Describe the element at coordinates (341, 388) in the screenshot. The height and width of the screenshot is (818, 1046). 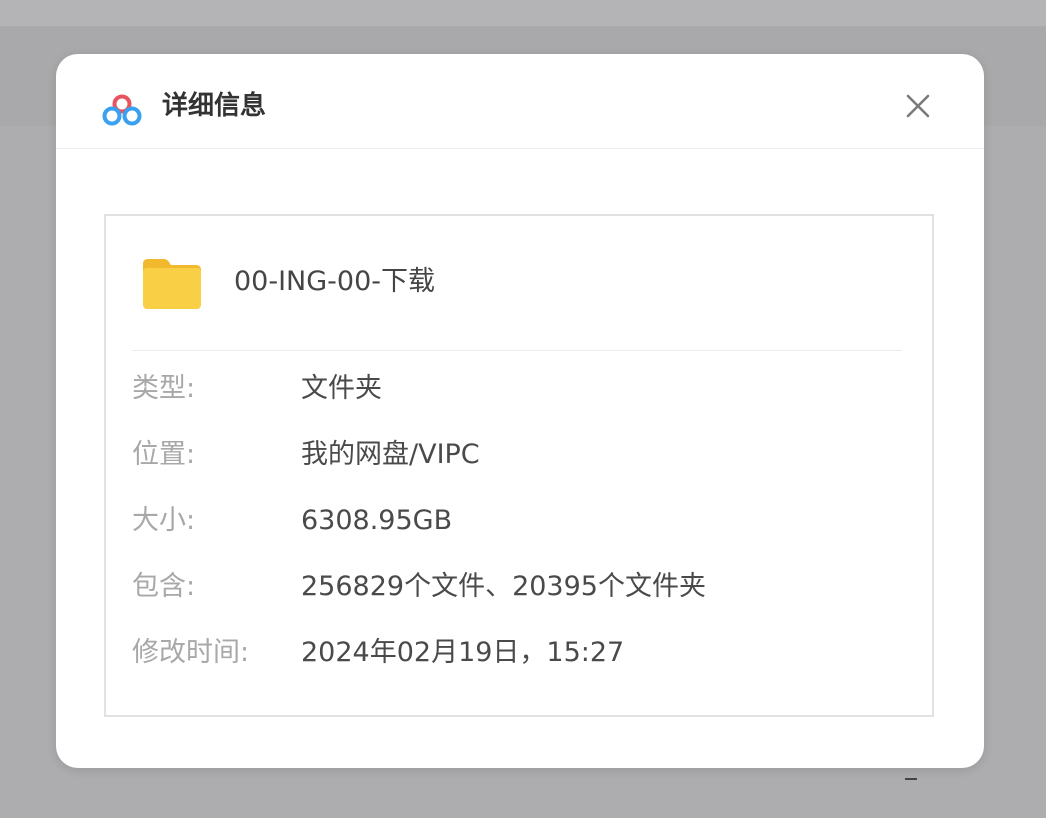
I see `detail-value: 文件夹` at that location.